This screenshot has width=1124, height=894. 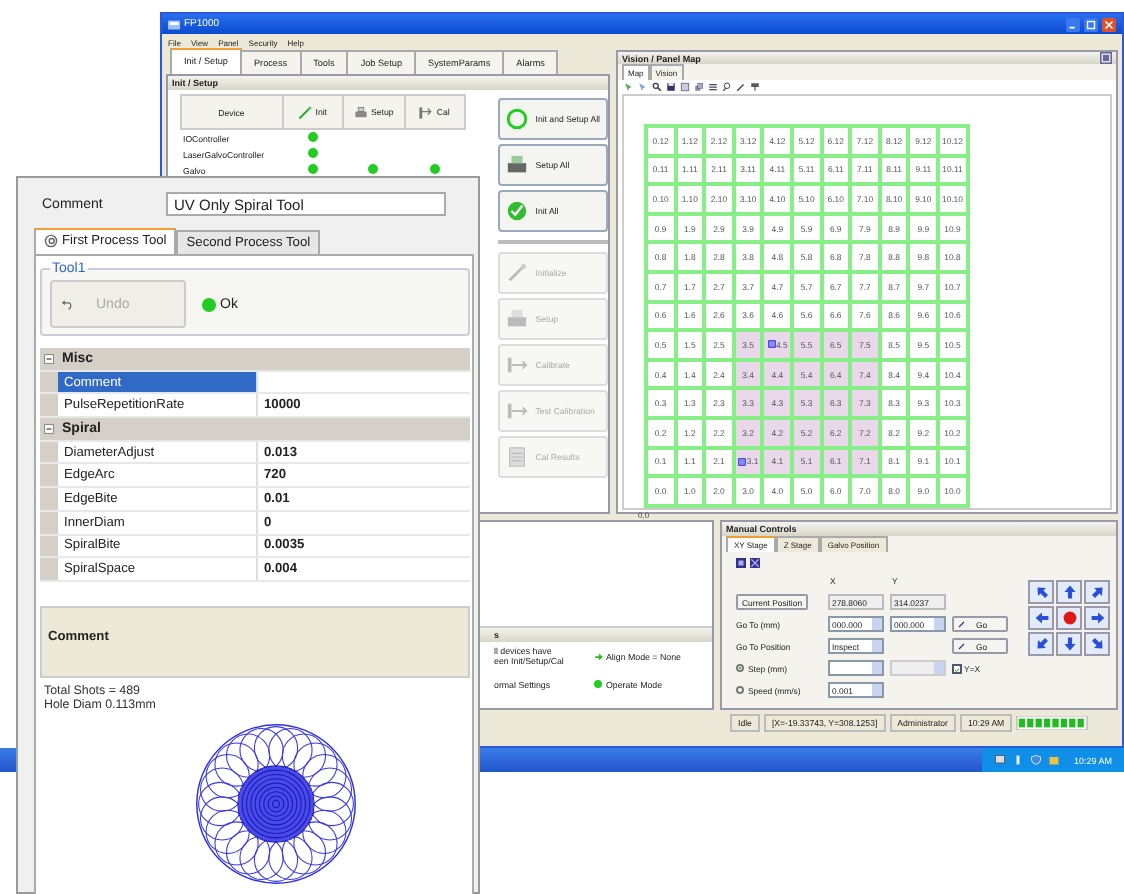 I want to click on status-dot, so click(x=598, y=684).